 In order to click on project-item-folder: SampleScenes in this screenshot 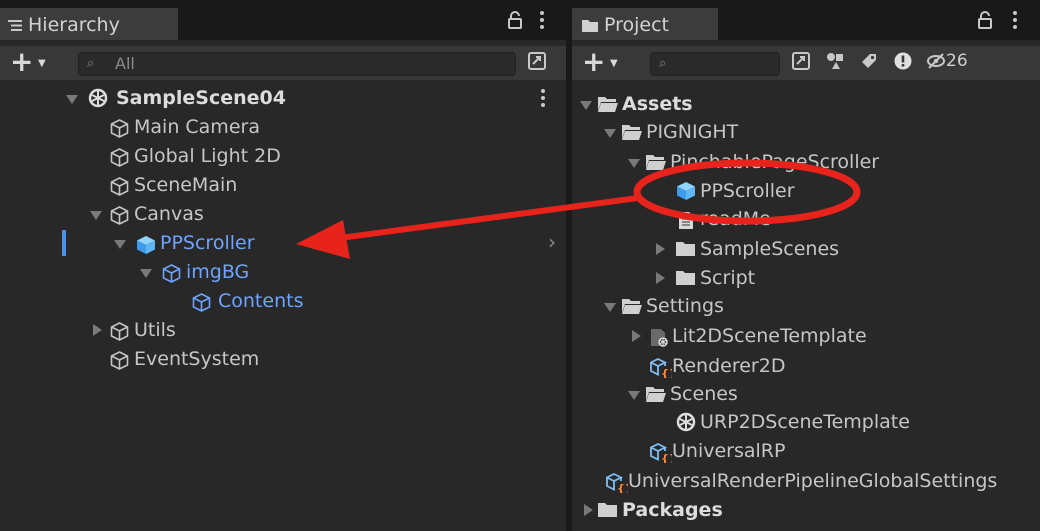, I will do `click(806, 249)`.